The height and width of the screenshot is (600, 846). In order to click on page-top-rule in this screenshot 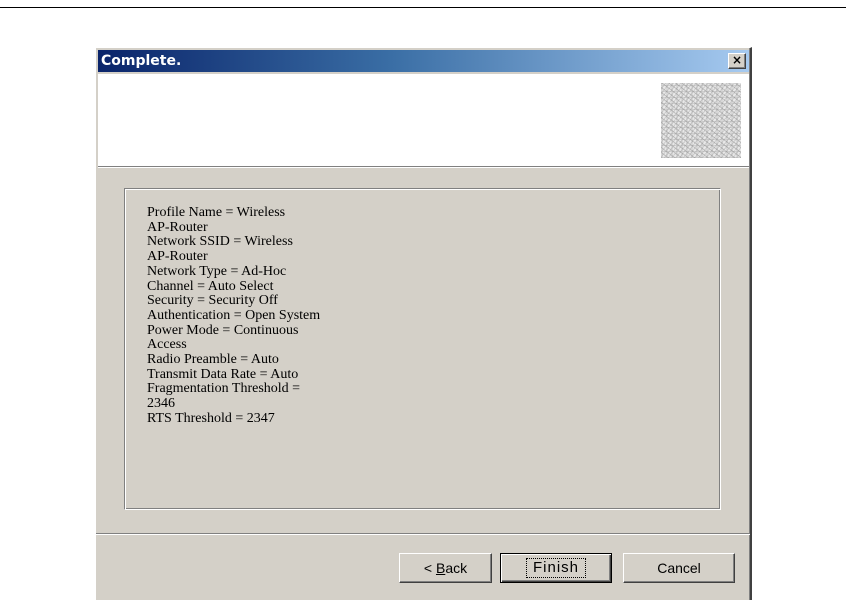, I will do `click(423, 7)`.